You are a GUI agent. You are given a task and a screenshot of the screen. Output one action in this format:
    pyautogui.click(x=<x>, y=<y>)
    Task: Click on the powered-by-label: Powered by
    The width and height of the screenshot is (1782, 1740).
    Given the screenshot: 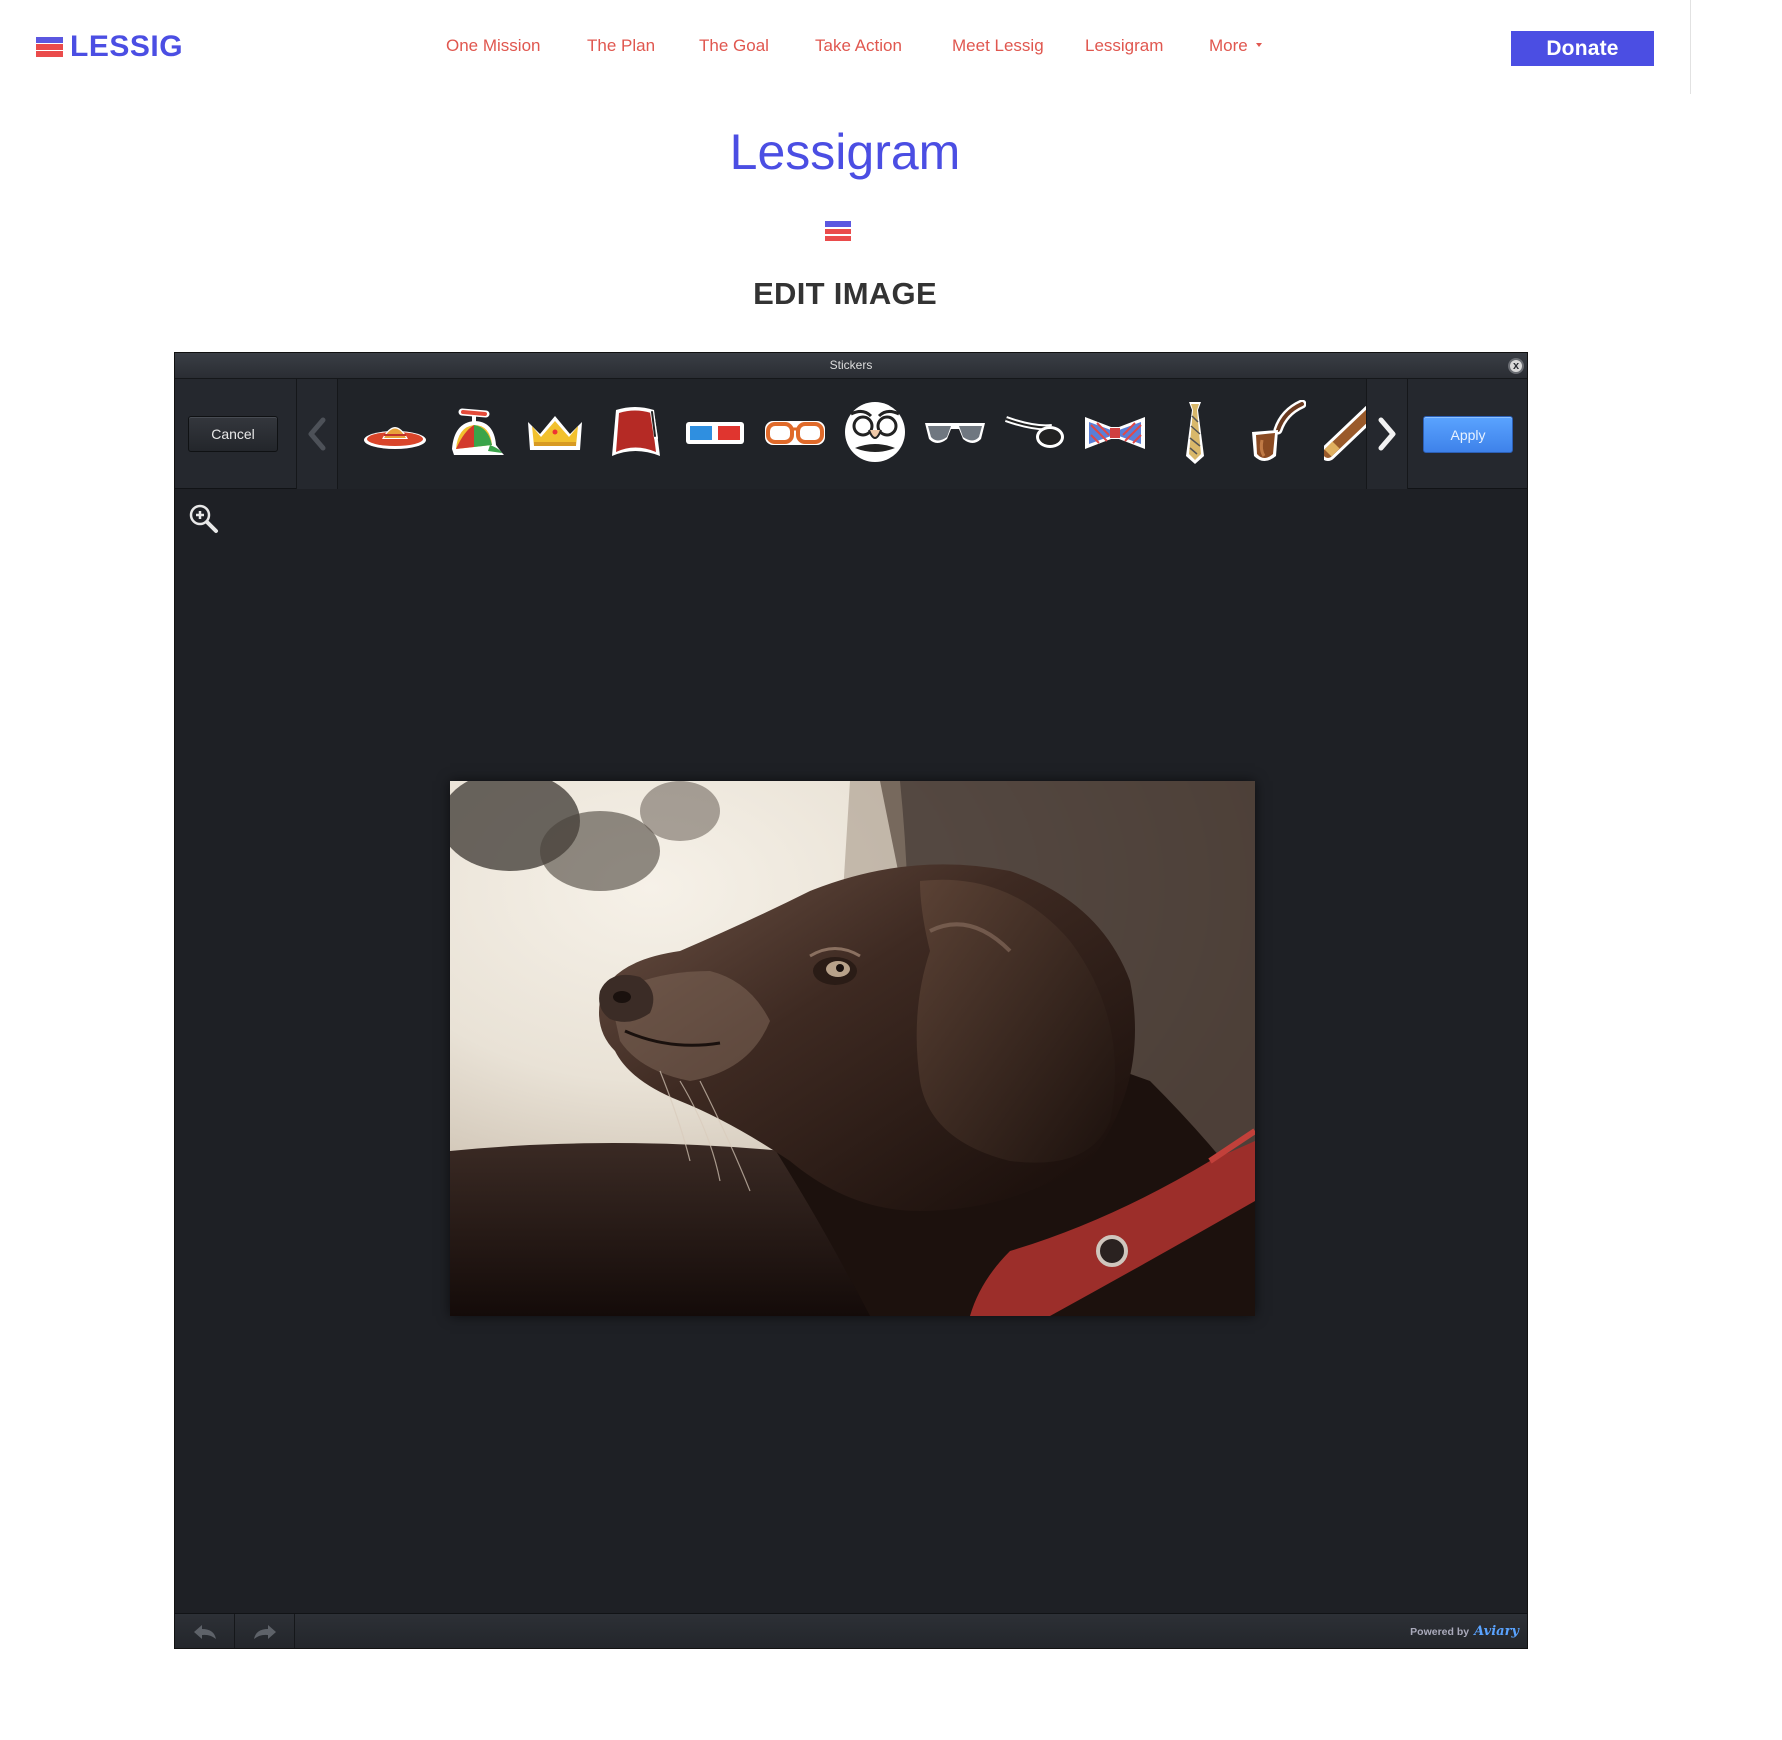 What is the action you would take?
    pyautogui.click(x=1440, y=1631)
    